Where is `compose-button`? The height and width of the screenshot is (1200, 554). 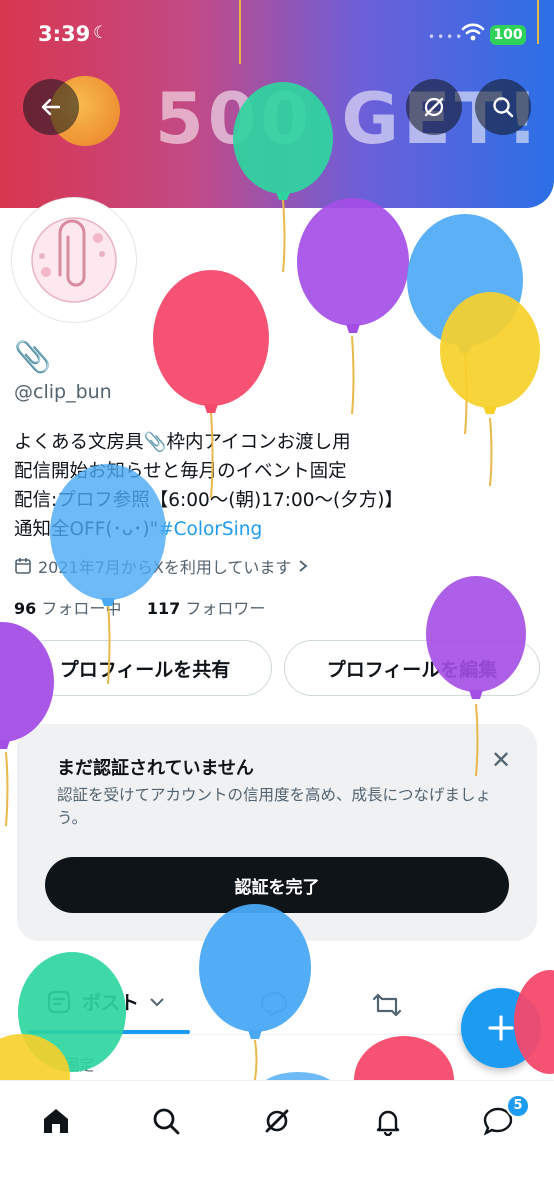
compose-button is located at coordinates (501, 1028).